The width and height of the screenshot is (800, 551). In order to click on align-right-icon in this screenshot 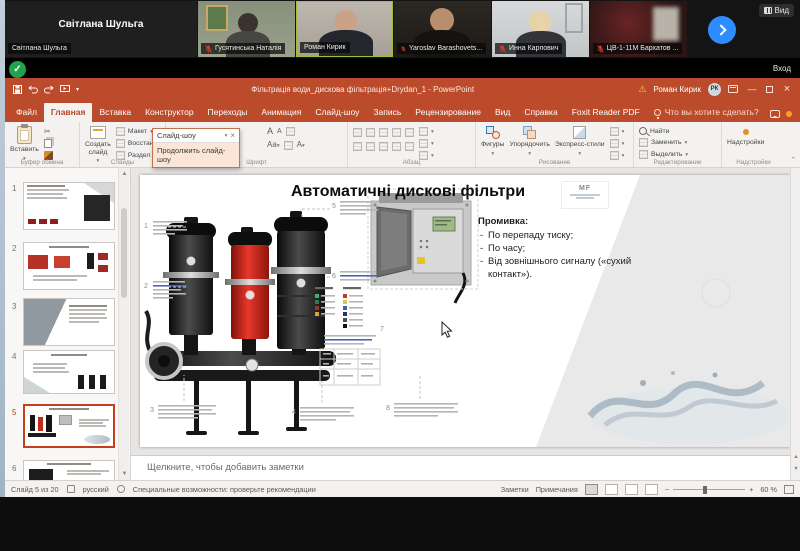, I will do `click(383, 146)`.